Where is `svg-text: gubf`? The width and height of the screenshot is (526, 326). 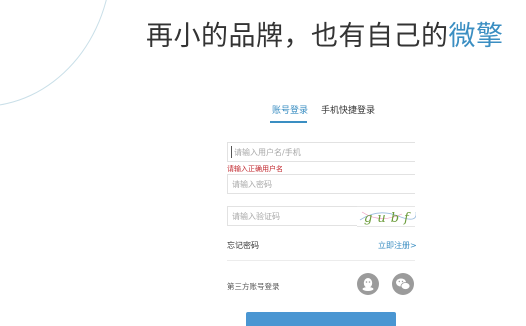 svg-text: gubf is located at coordinates (389, 218).